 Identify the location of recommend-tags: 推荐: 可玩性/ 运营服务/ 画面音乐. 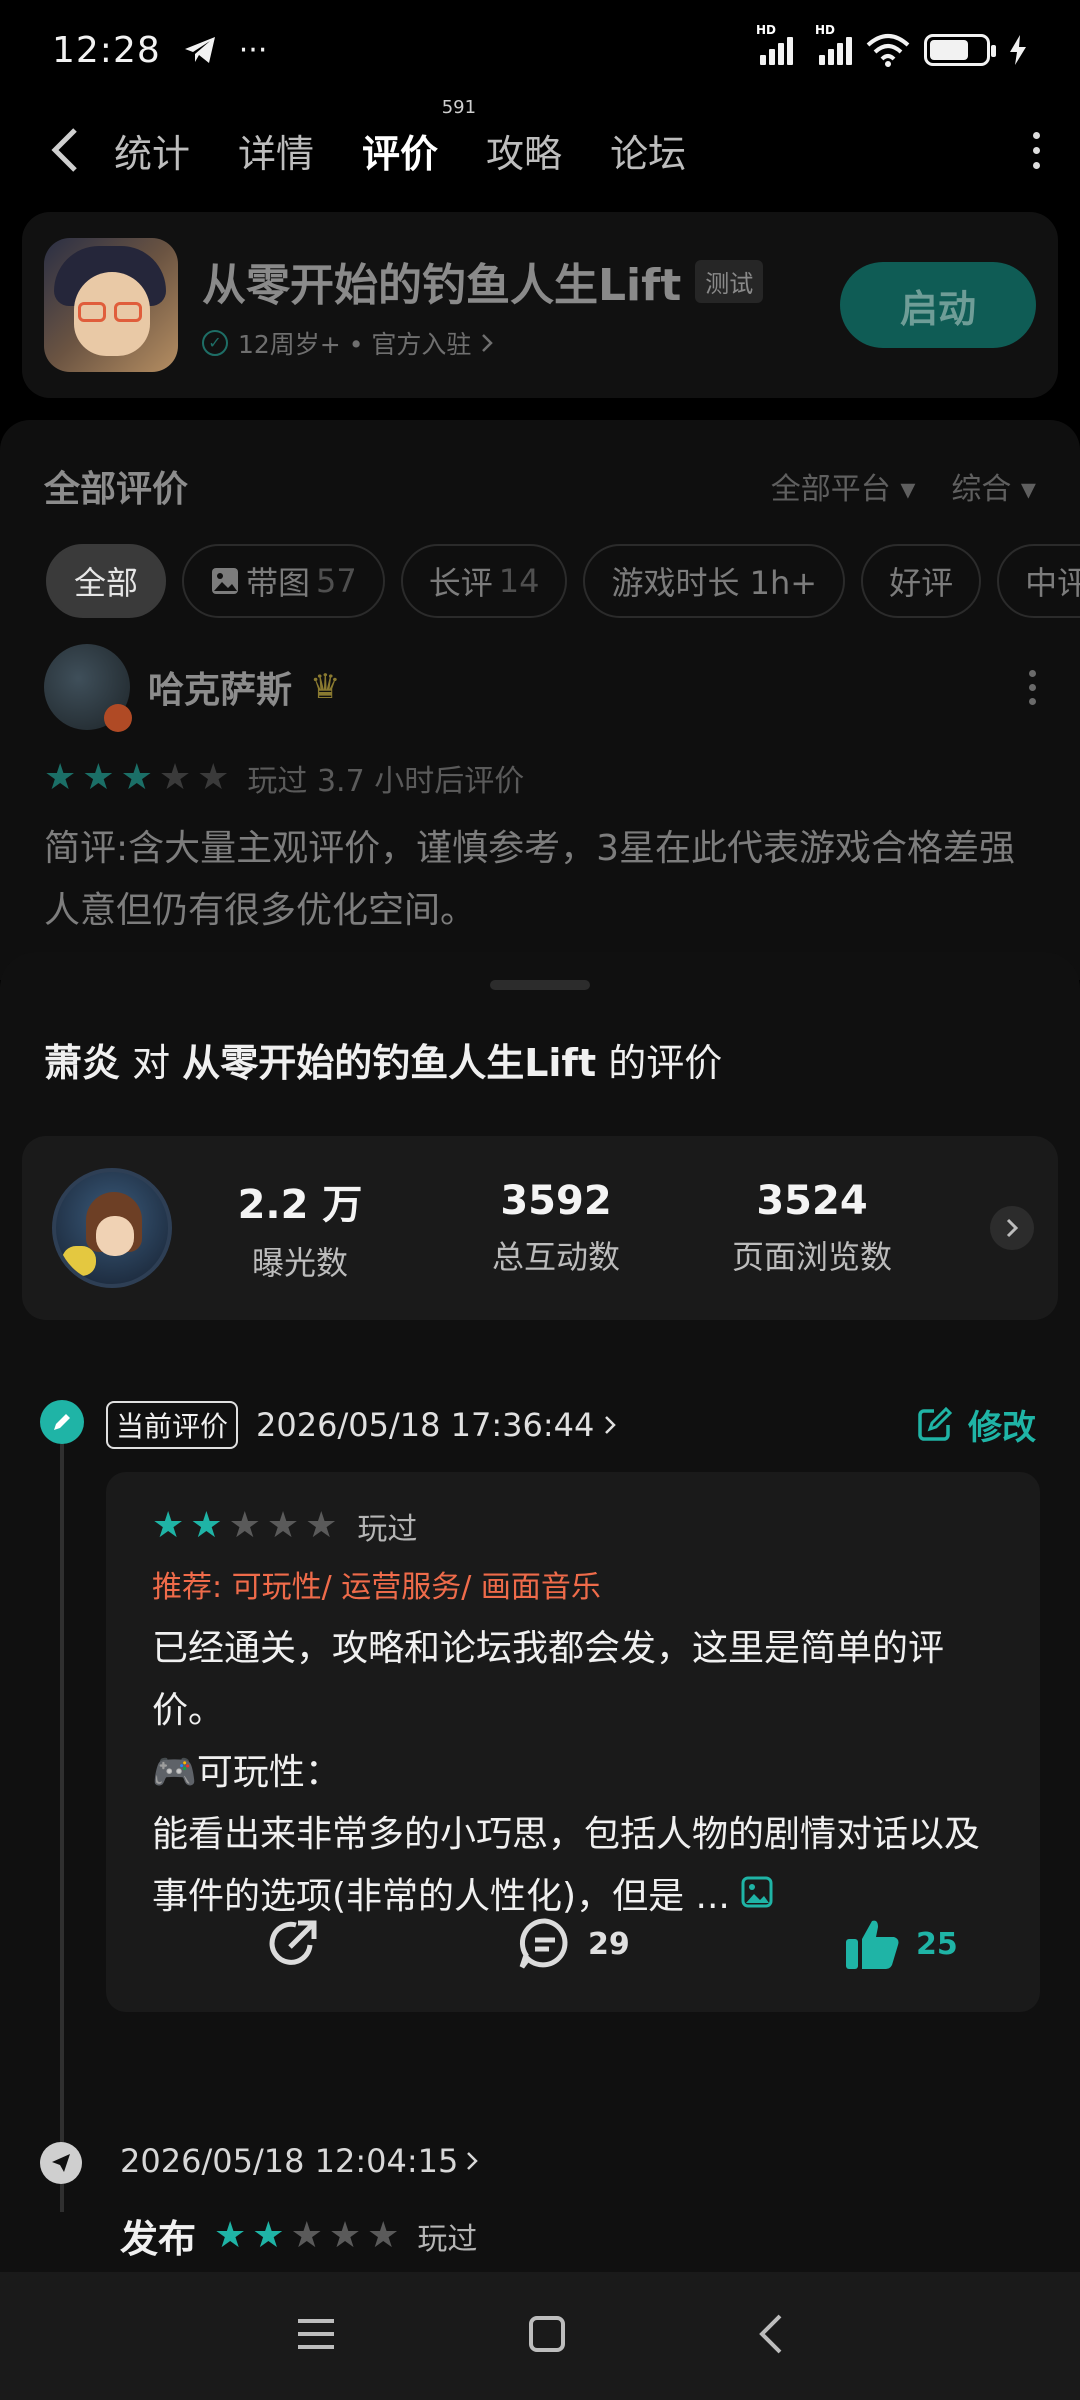
(376, 1587).